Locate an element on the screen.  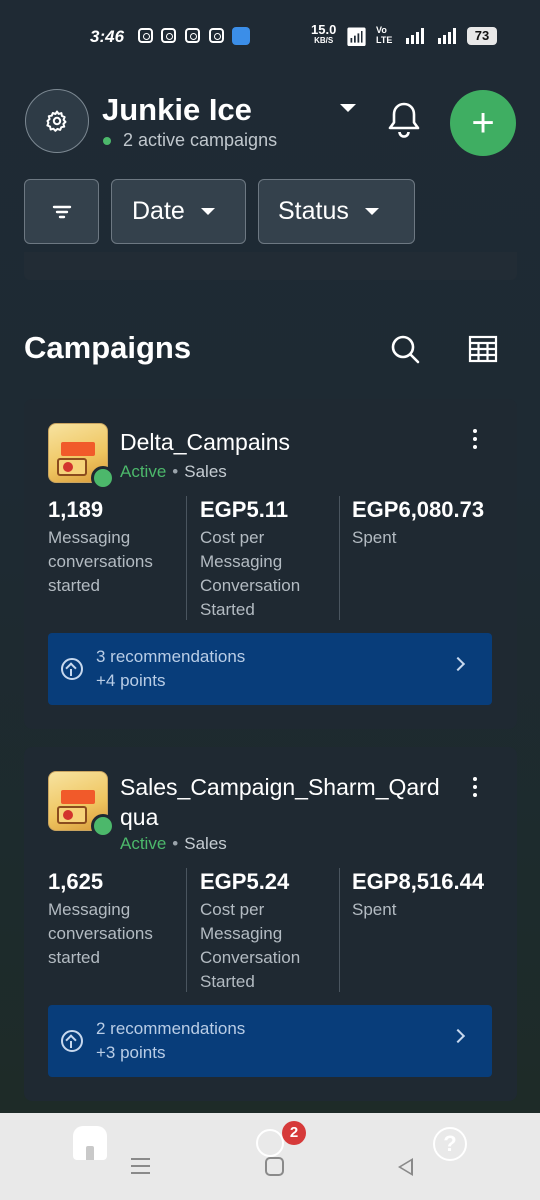
account-subtitle: 2 active campaigns is located at coordinates (200, 140).